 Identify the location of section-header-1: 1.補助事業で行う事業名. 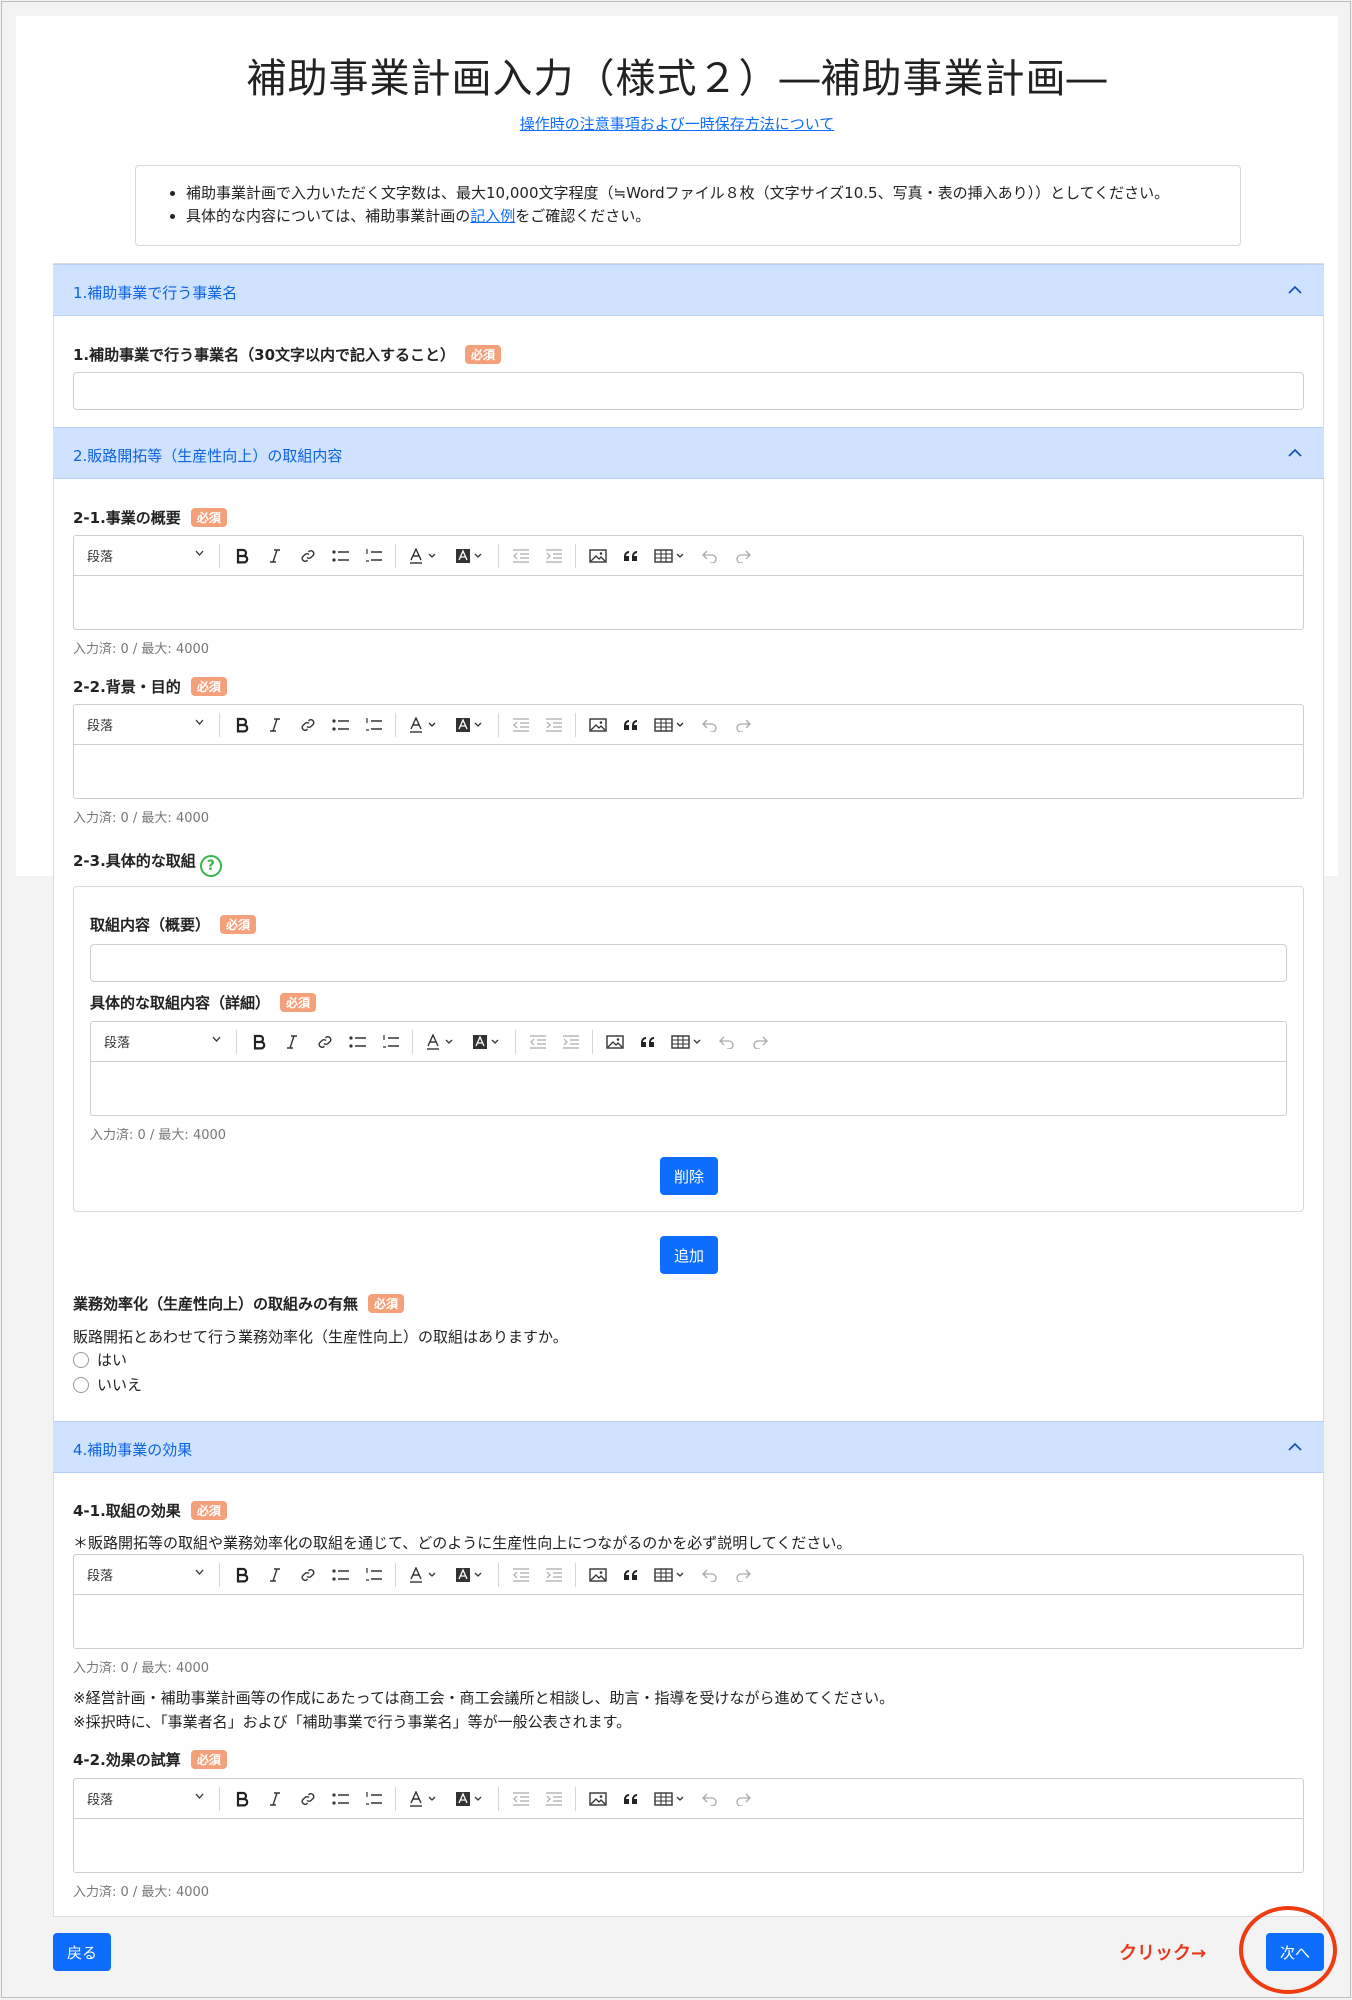
(688, 290).